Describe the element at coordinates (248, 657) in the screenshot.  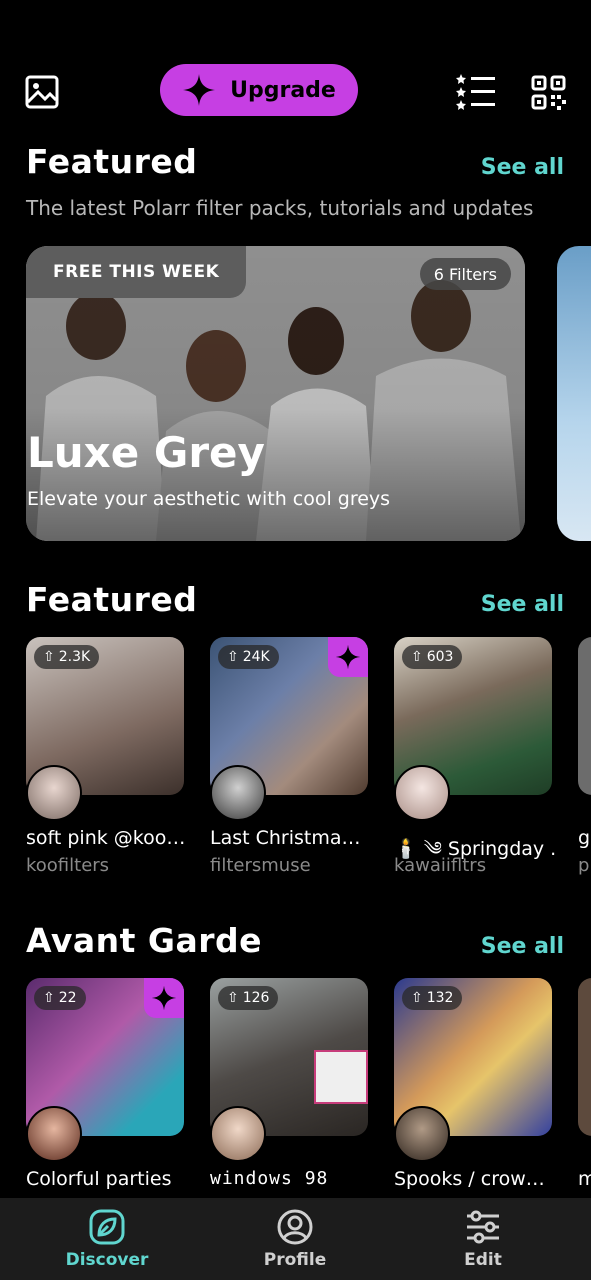
I see `download-count: ⇧ 24K` at that location.